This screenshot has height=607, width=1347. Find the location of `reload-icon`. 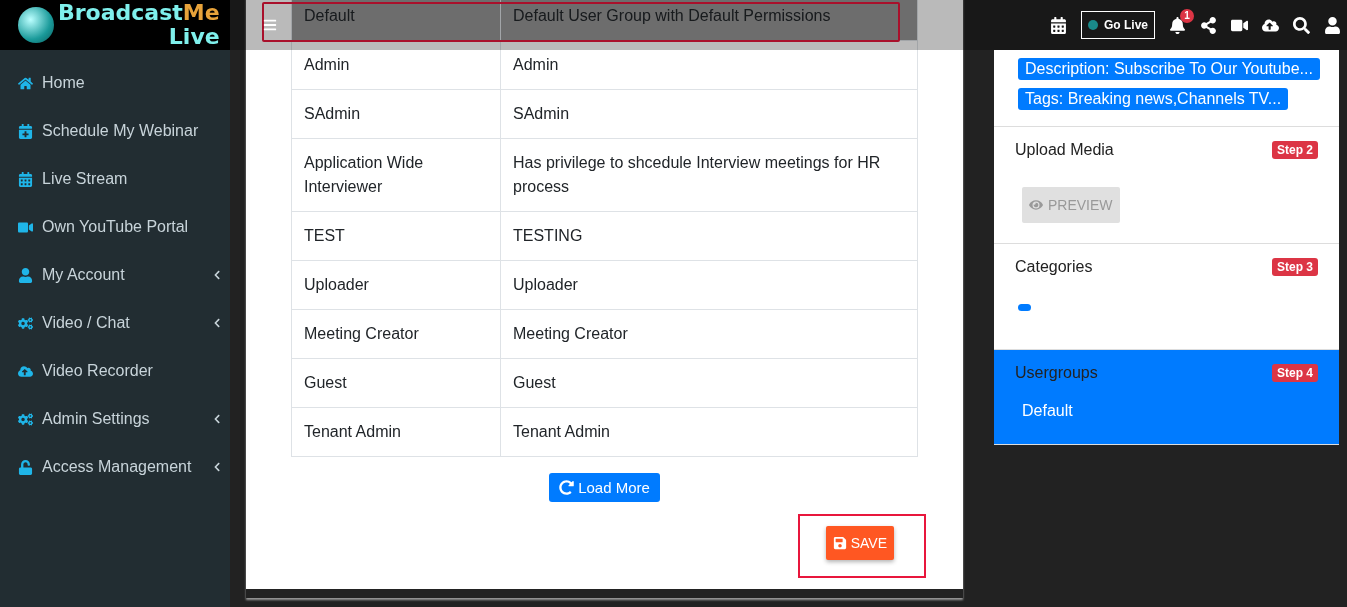

reload-icon is located at coordinates (567, 487).